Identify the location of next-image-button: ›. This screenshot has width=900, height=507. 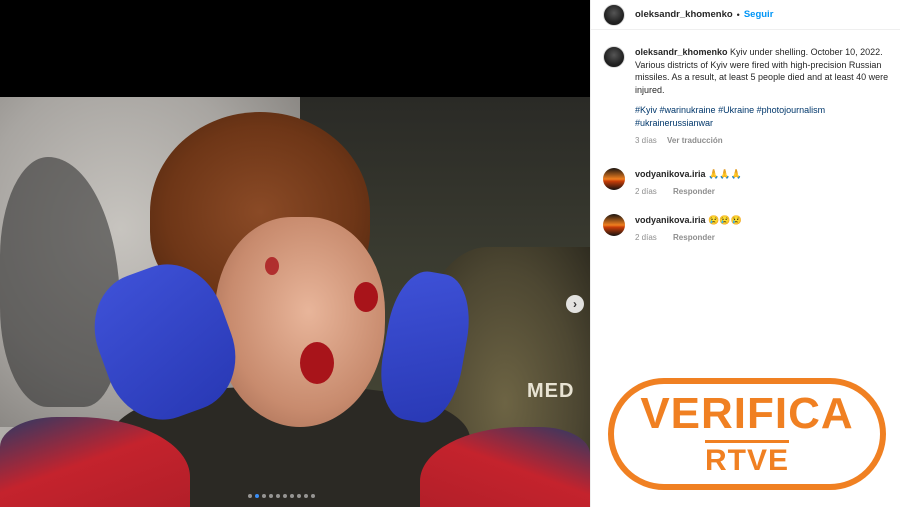
(575, 304).